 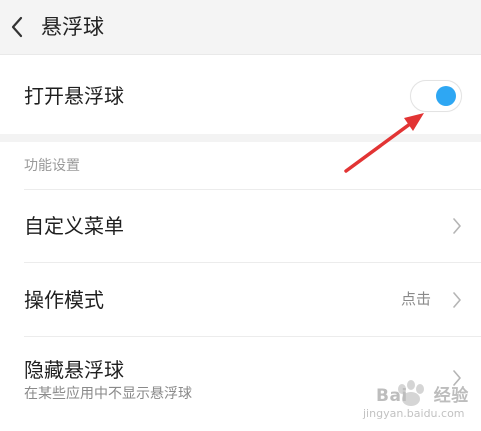 I want to click on item-label: 自定义菜单, so click(x=74, y=226).